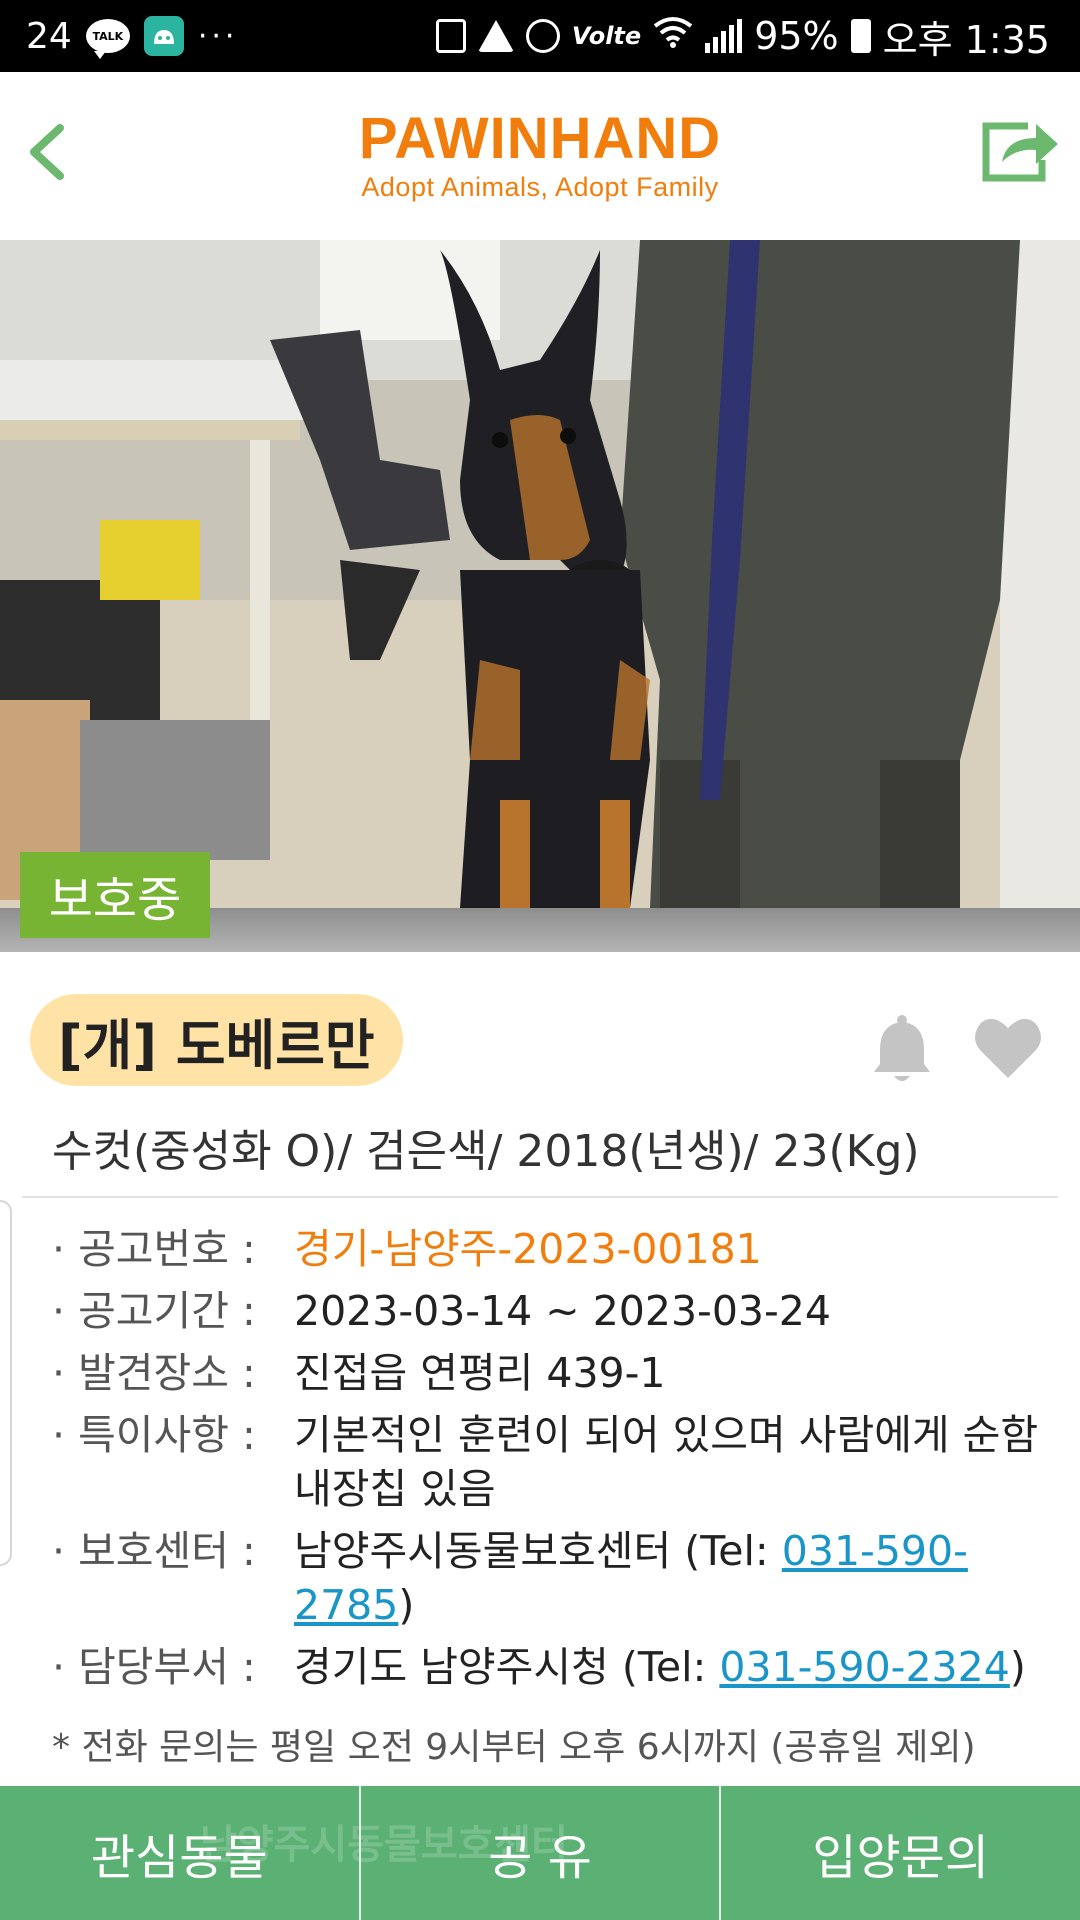  Describe the element at coordinates (507, 1667) in the screenshot. I see `department-name: 경기도 남양주시청 (Tel:` at that location.